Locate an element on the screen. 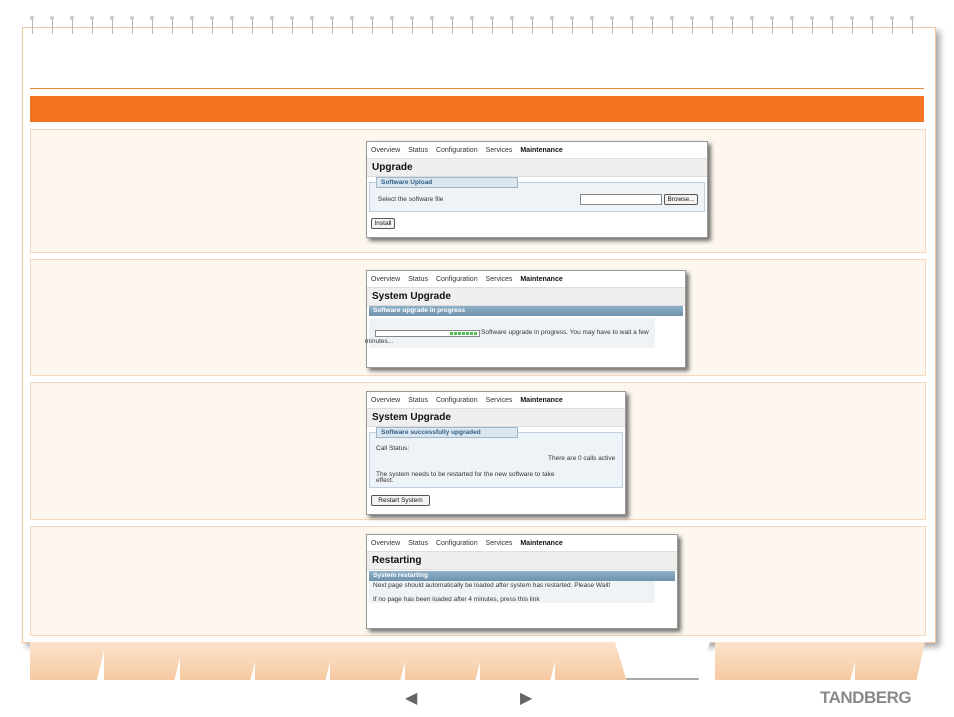  progress-fill is located at coordinates (464, 333).